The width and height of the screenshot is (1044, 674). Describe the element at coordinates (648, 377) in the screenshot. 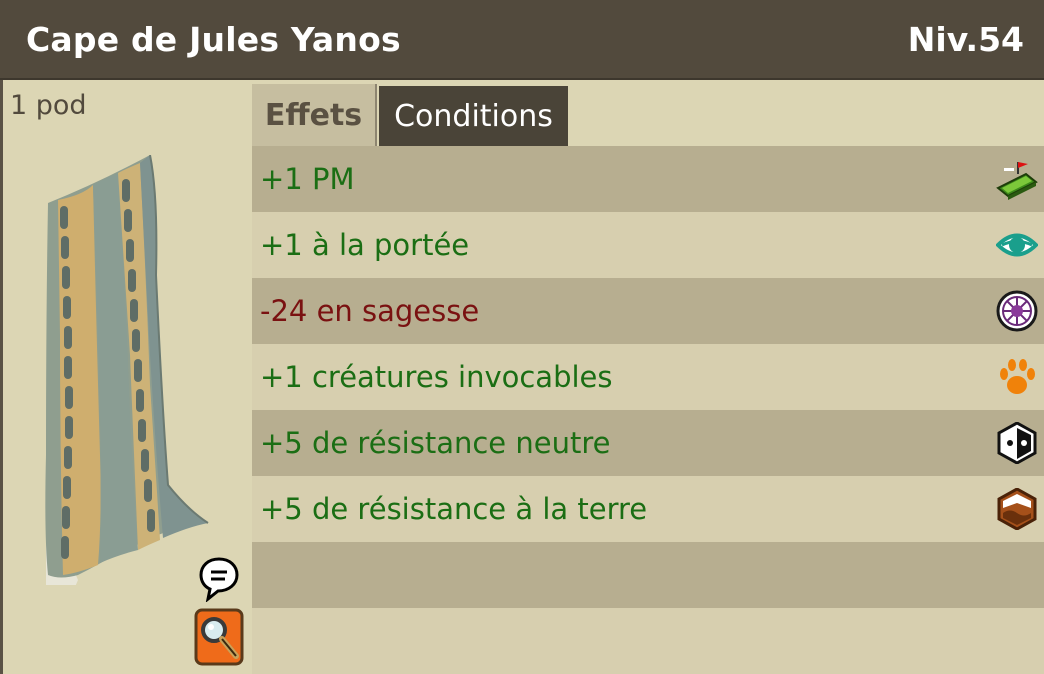

I see `effect-row: +1 créatures invocables` at that location.